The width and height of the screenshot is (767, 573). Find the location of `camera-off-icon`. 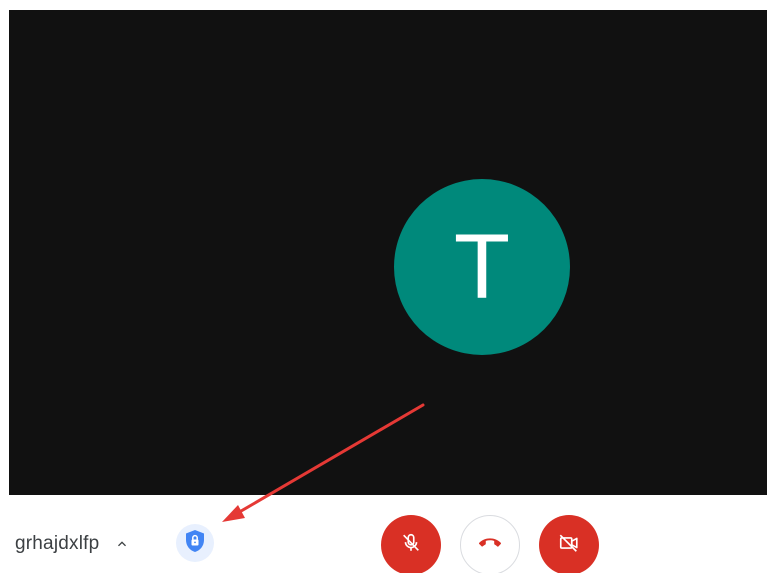

camera-off-icon is located at coordinates (569, 545).